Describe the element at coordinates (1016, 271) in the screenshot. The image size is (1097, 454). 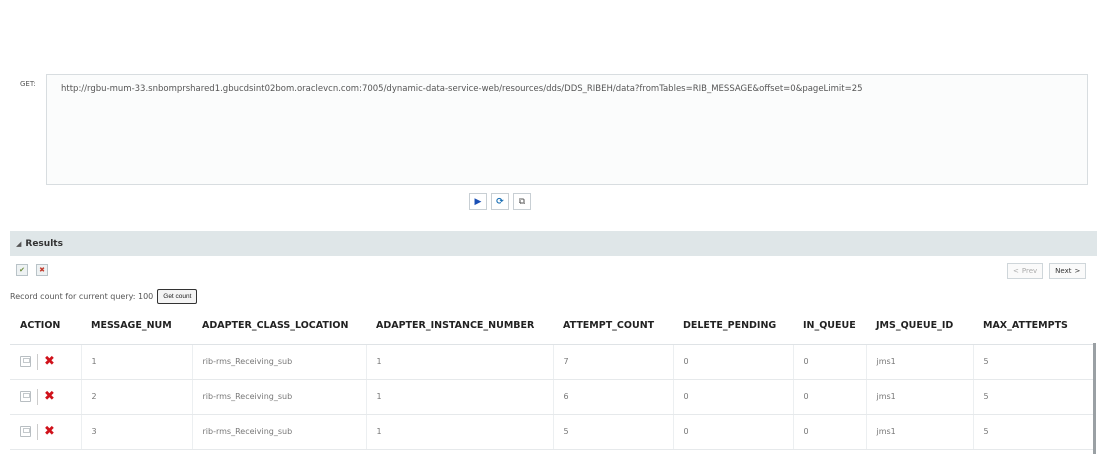
I see `chevron-left-icon: <` at that location.